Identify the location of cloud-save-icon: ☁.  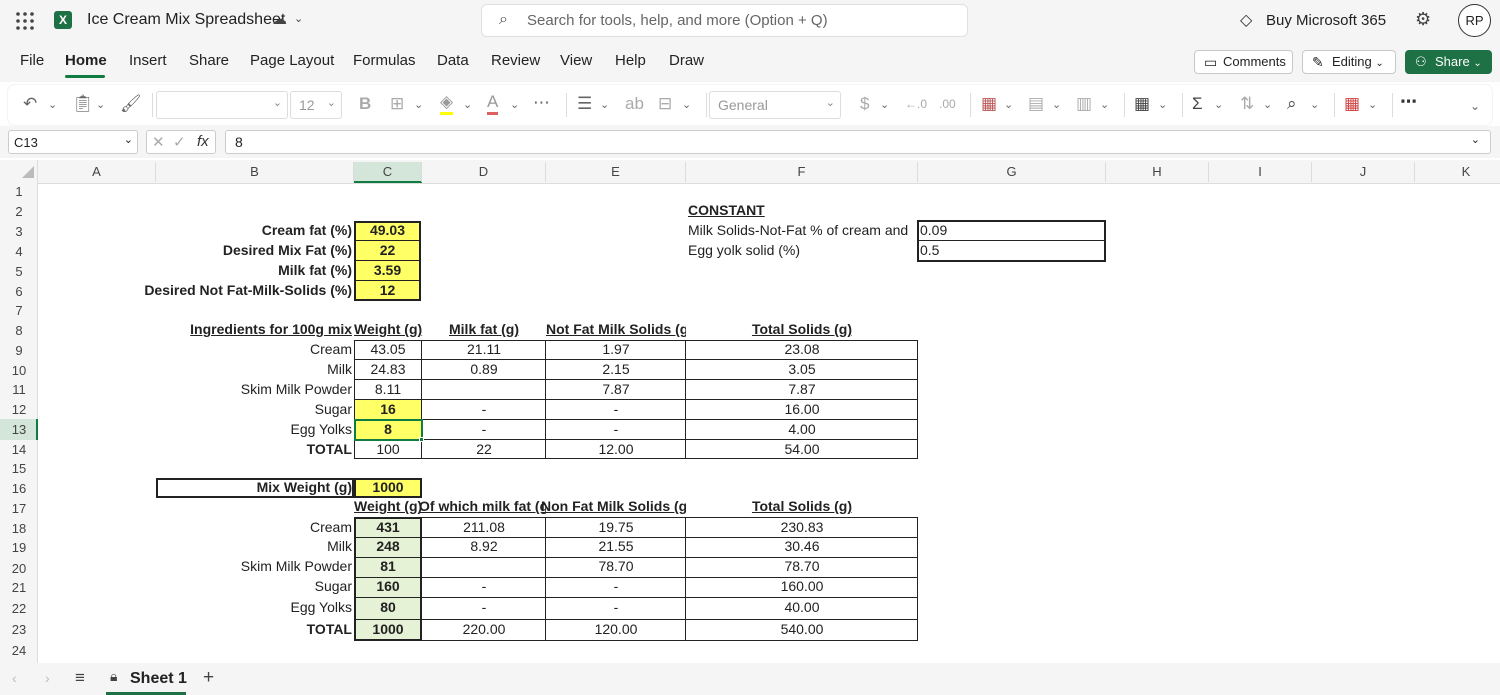
(279, 19).